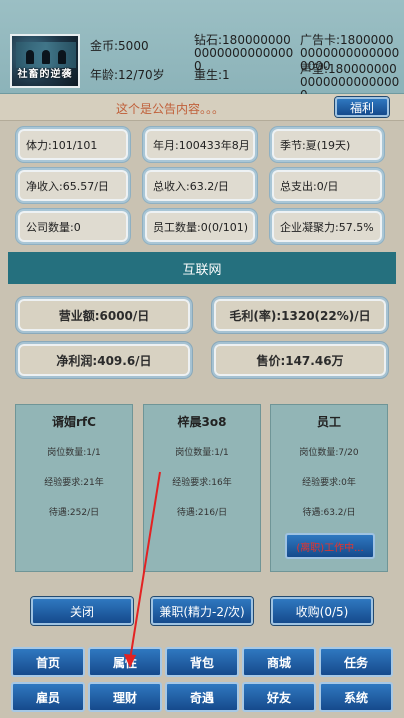 The height and width of the screenshot is (718, 404). I want to click on age-value: 年龄:12/70岁, so click(127, 75).